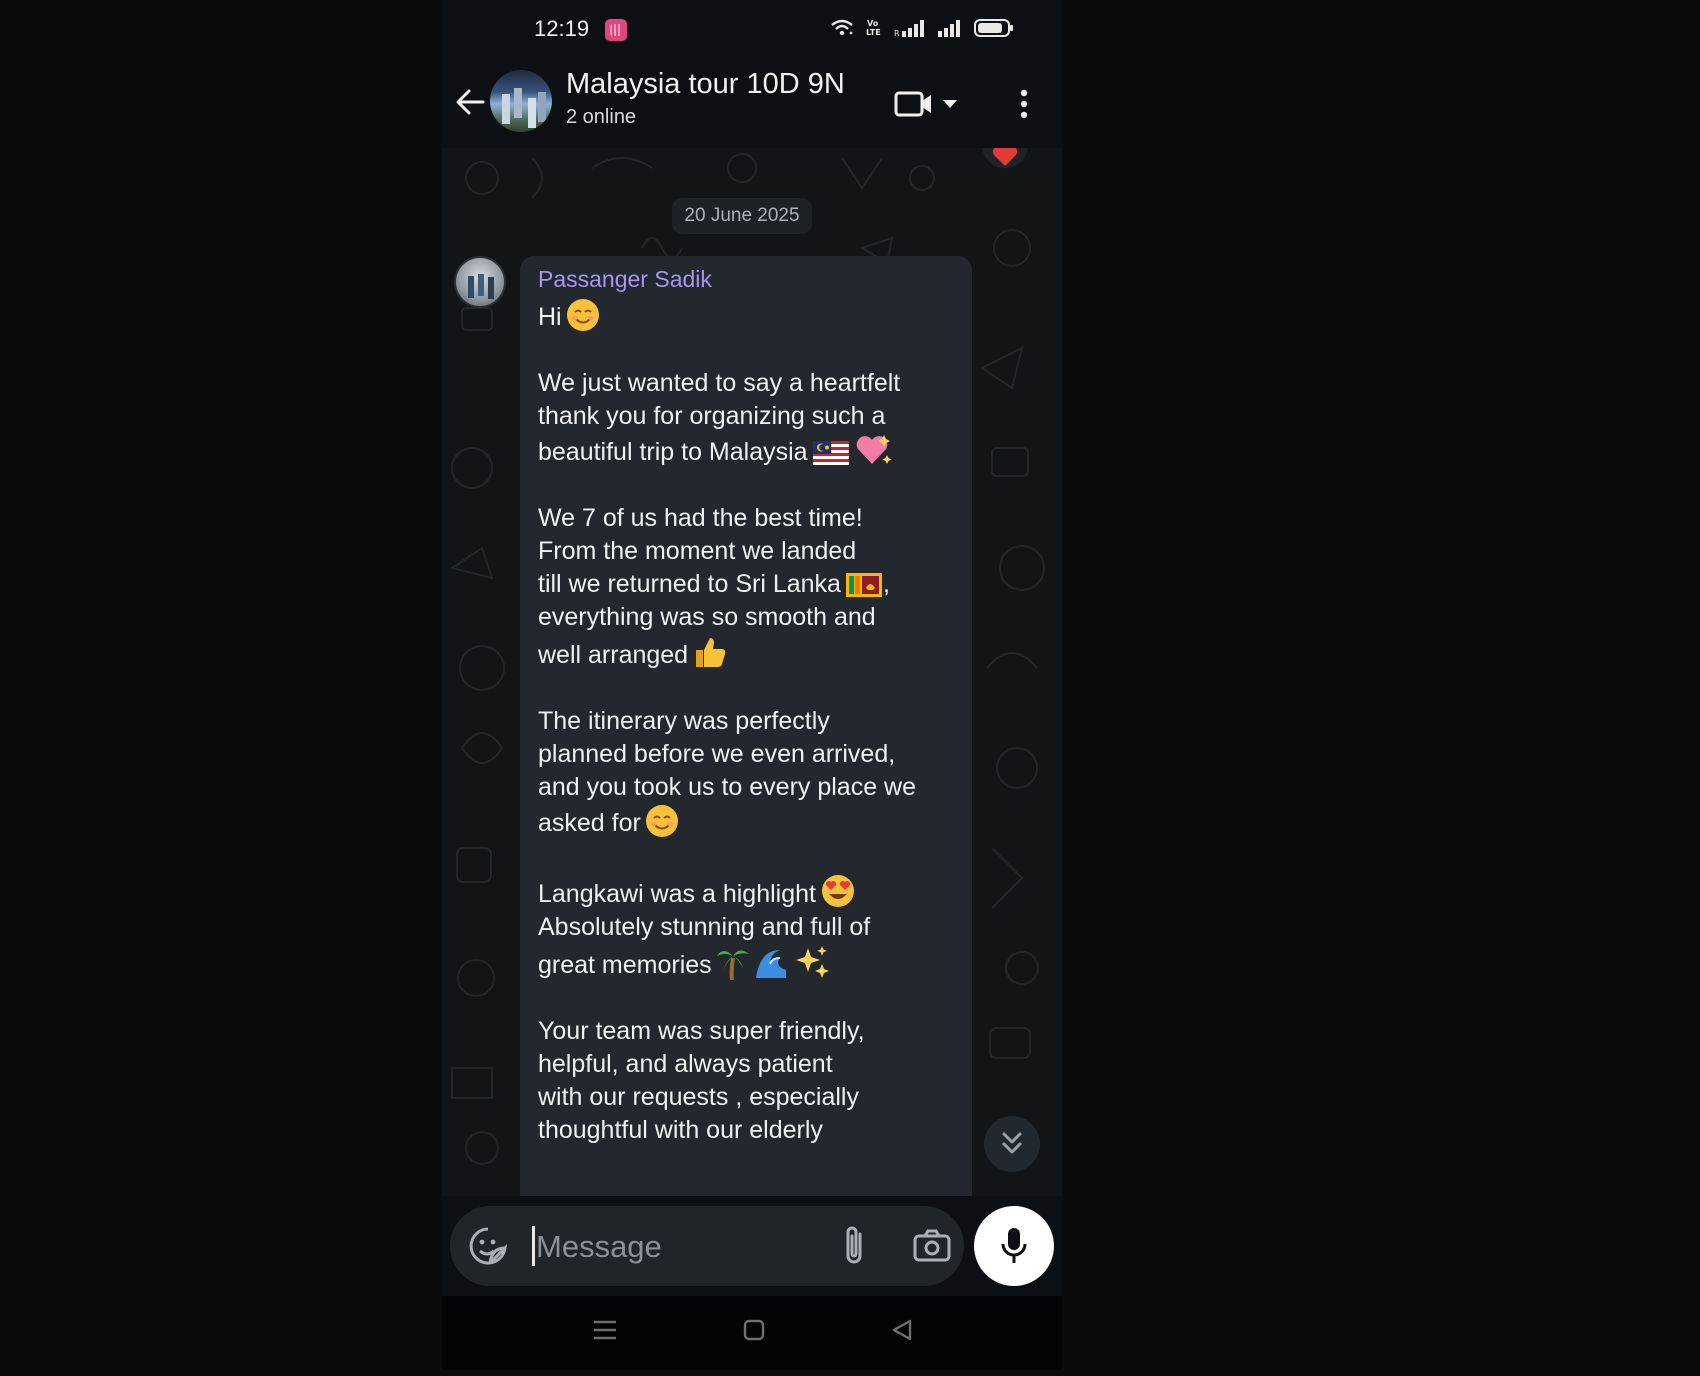  Describe the element at coordinates (770, 964) in the screenshot. I see `wave-emoji` at that location.